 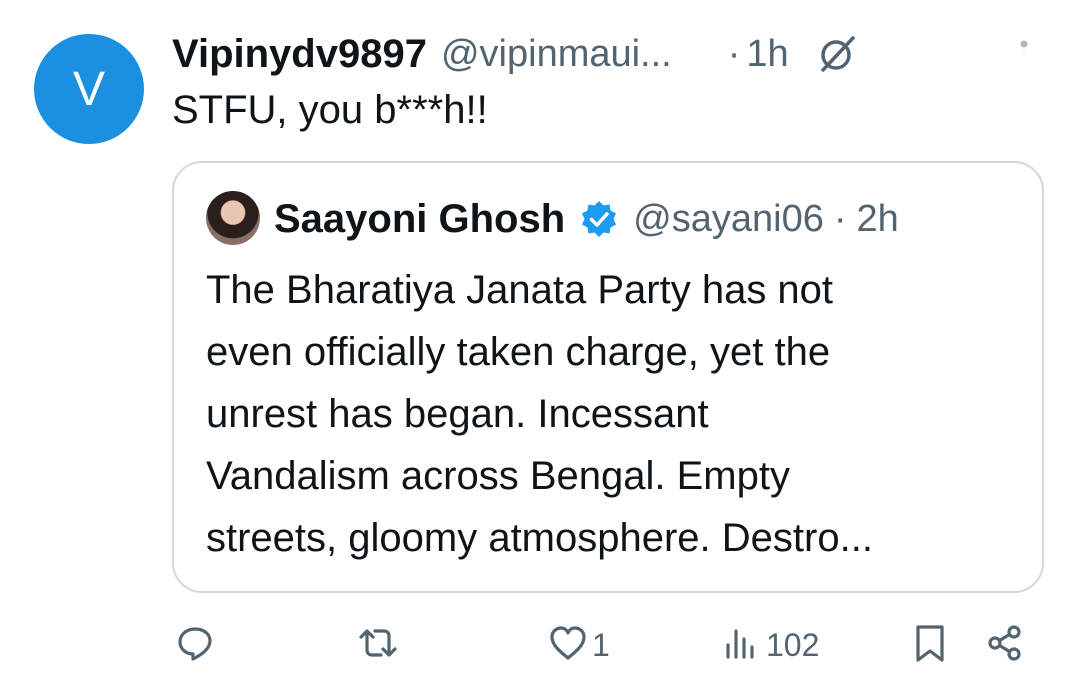 What do you see at coordinates (742, 645) in the screenshot?
I see `views-icon` at bounding box center [742, 645].